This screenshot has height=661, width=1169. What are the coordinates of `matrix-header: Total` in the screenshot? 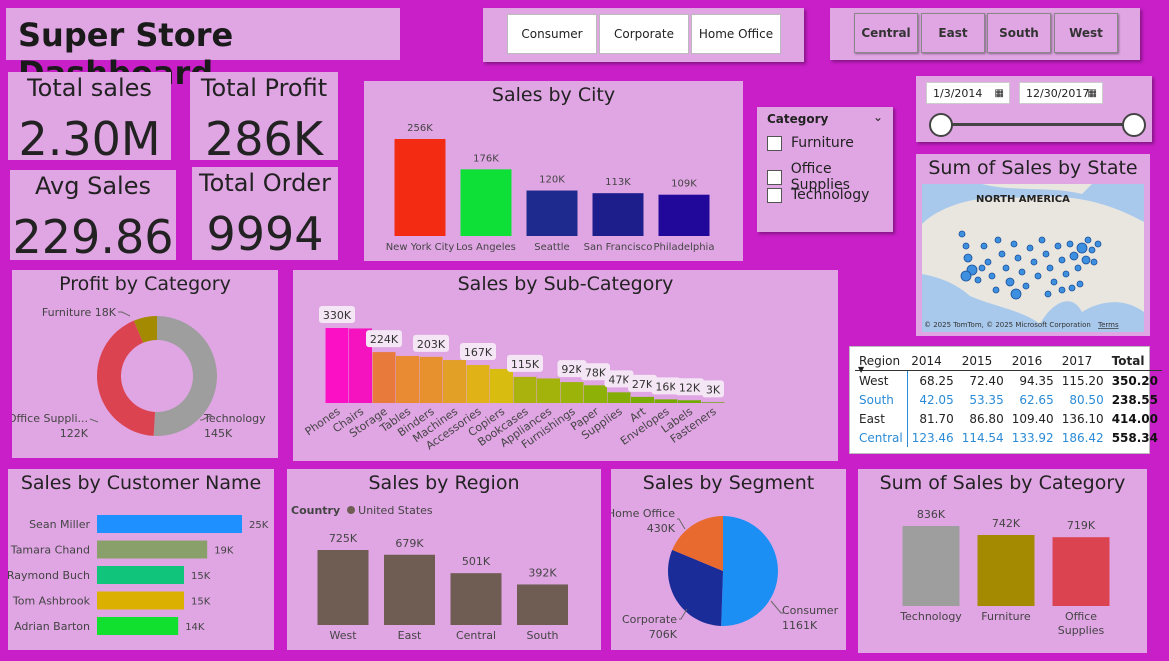 It's located at (1135, 361).